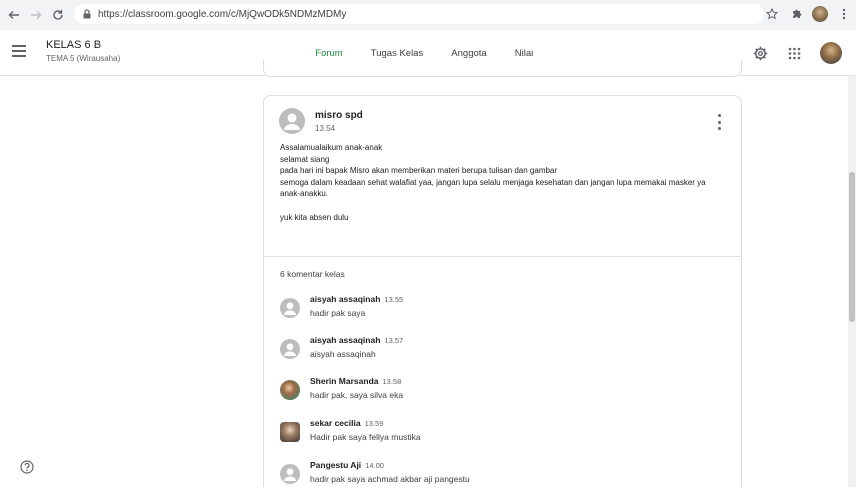 This screenshot has height=487, width=856. Describe the element at coordinates (390, 479) in the screenshot. I see `comment-text: hadir pak saya achmad akbar aji pangestu` at that location.